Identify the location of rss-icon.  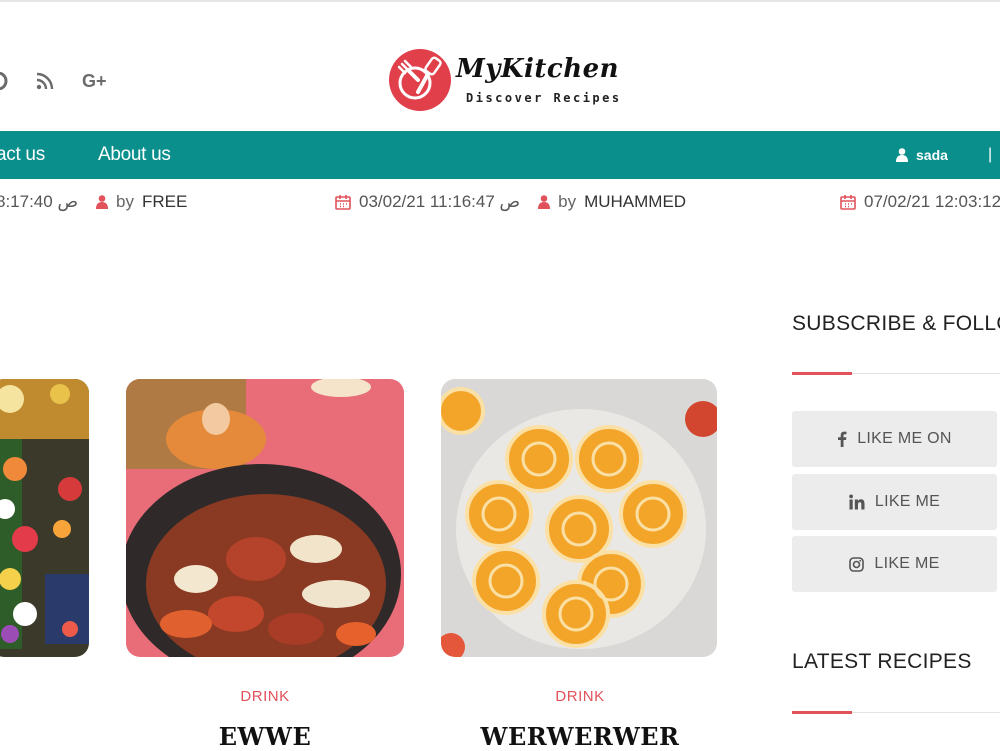
(45, 81).